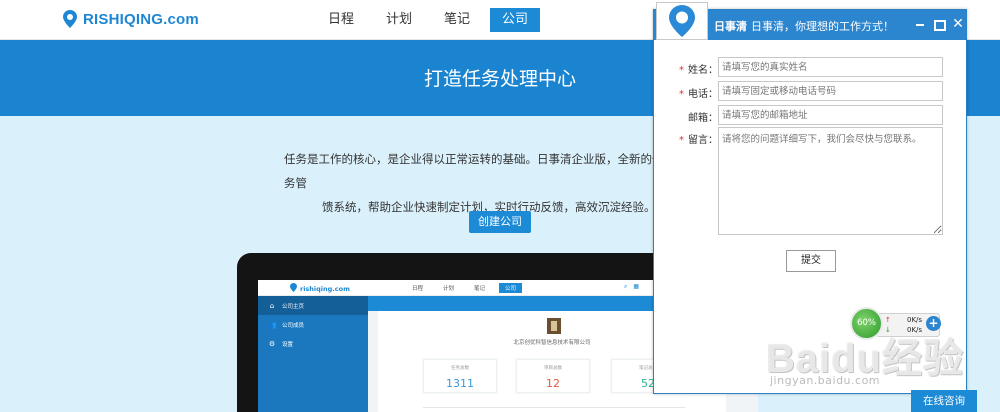 The height and width of the screenshot is (412, 1000). I want to click on message-label: * 留言：, so click(693, 138).